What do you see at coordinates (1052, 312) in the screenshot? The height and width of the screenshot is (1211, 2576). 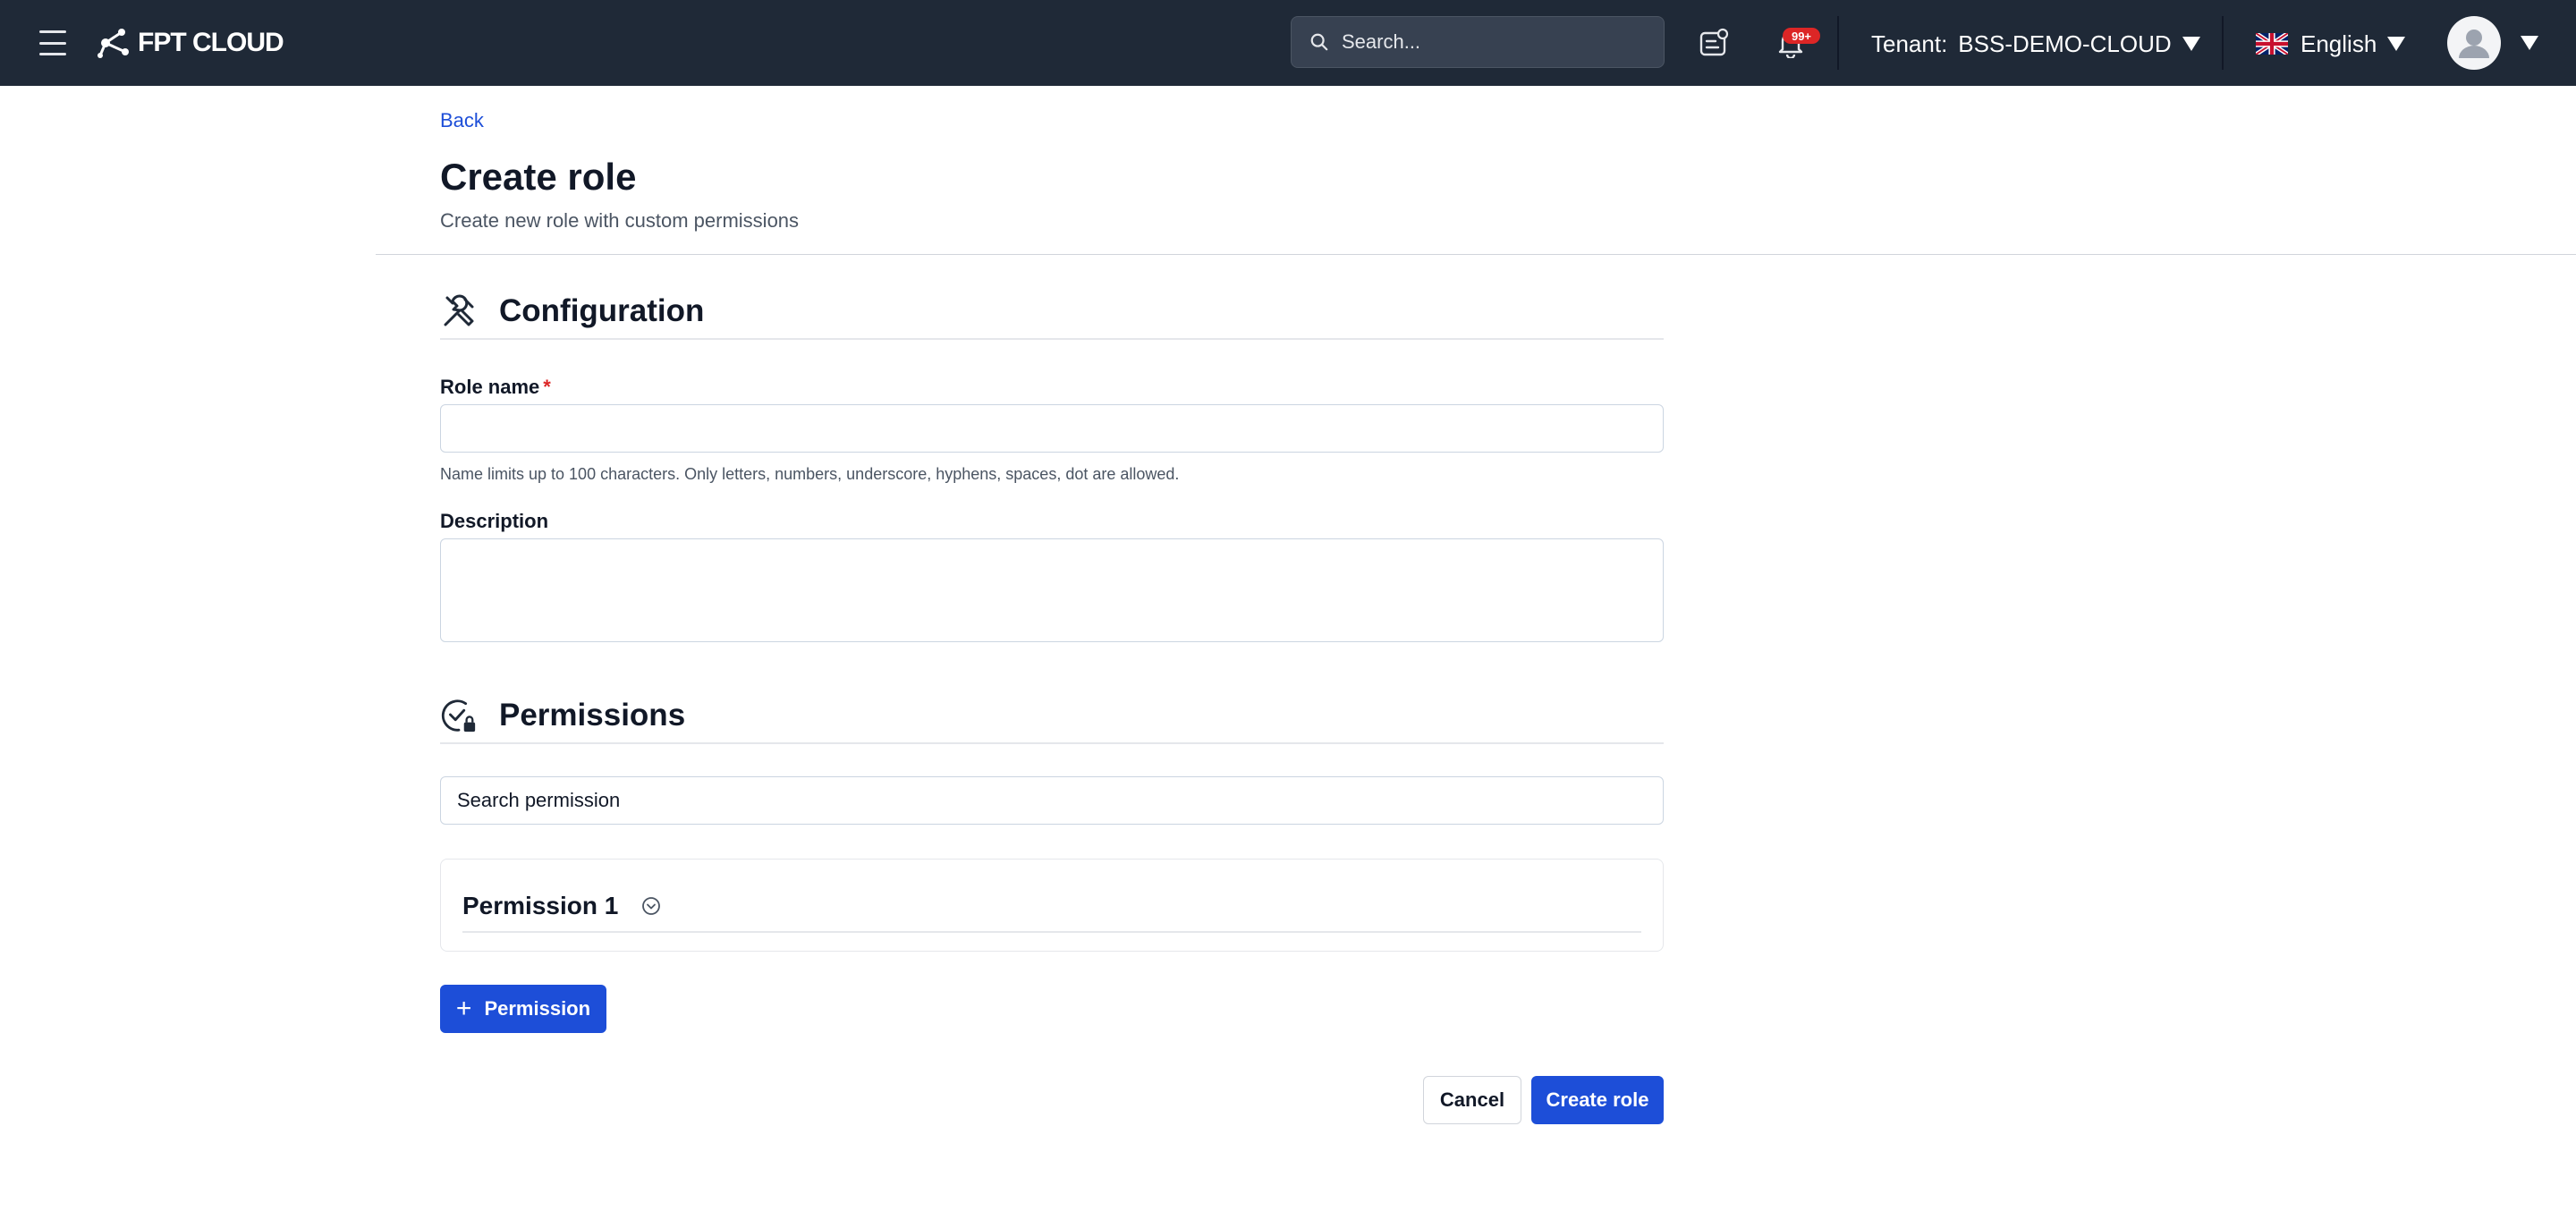 I see `configuration-section-header: Configuration` at bounding box center [1052, 312].